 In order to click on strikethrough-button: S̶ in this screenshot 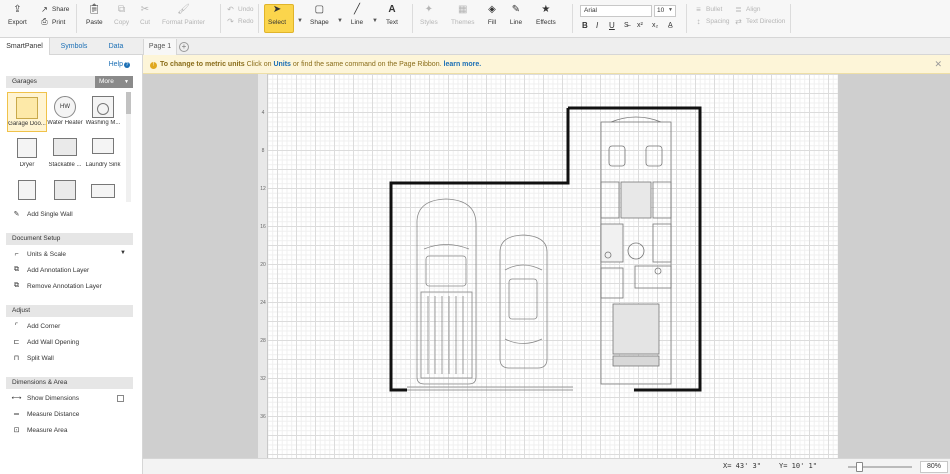, I will do `click(626, 25)`.